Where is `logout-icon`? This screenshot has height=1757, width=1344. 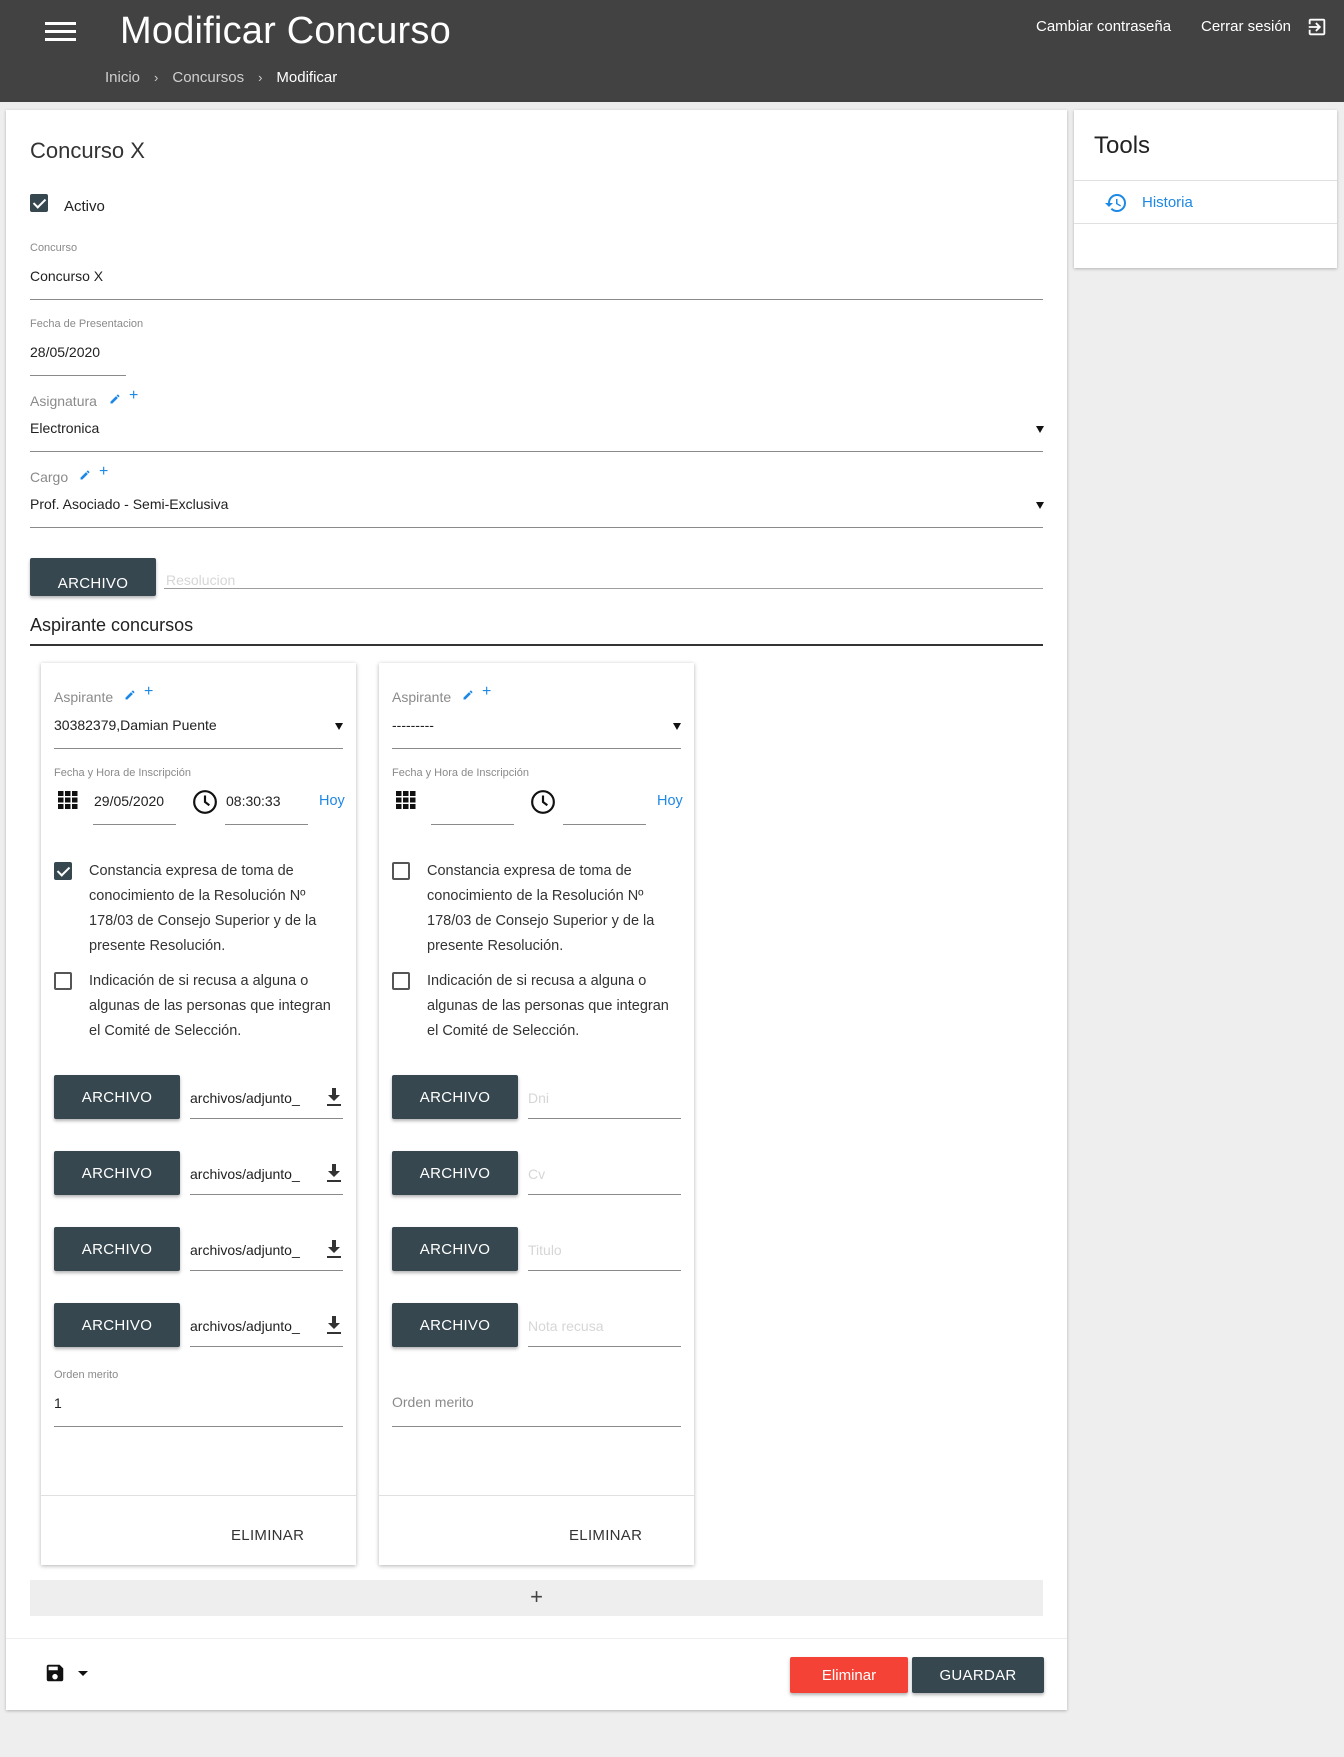 logout-icon is located at coordinates (1317, 27).